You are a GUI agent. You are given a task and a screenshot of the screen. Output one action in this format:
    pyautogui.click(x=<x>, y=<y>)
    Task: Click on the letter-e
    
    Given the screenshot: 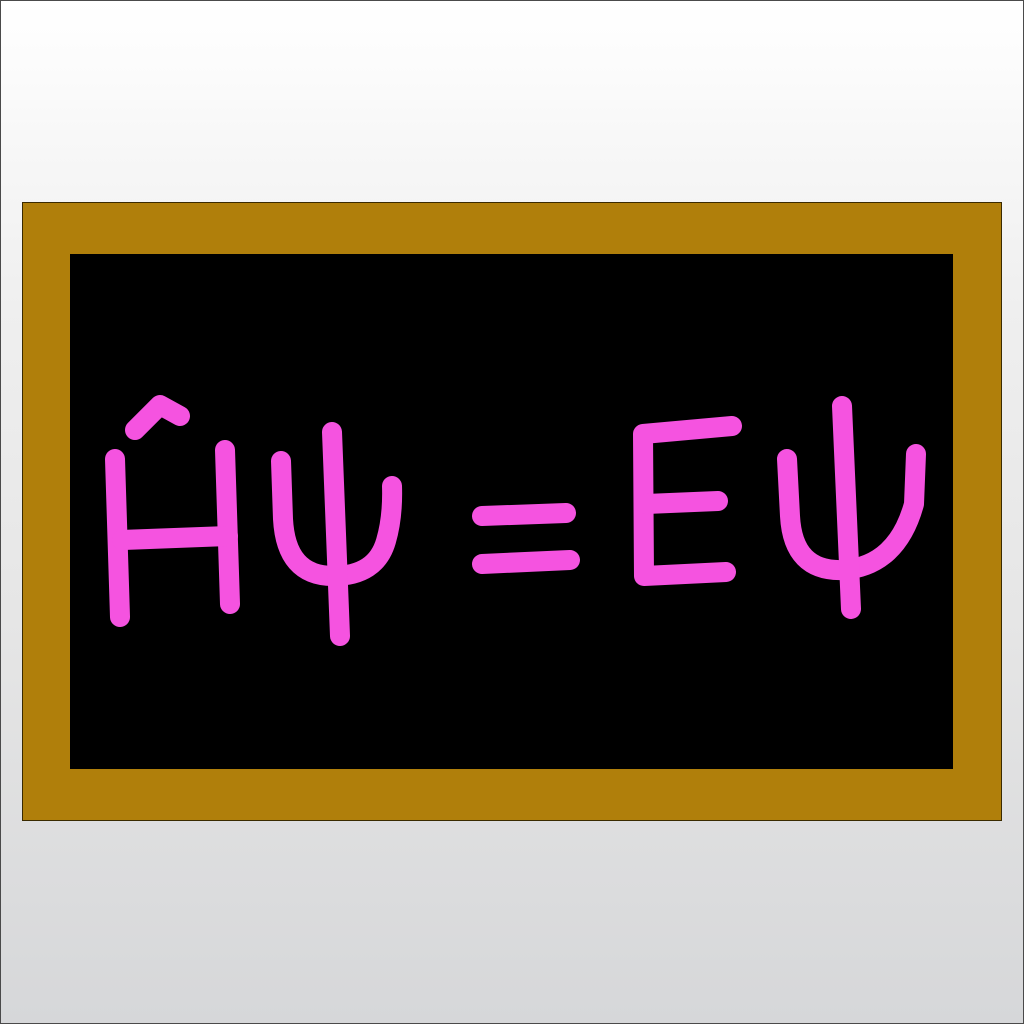 What is the action you would take?
    pyautogui.click(x=687, y=501)
    